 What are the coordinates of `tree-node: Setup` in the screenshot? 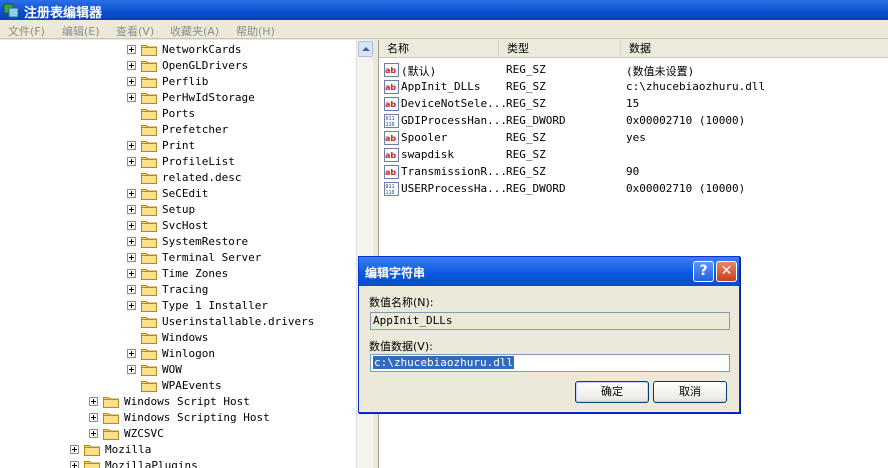 It's located at (185, 210).